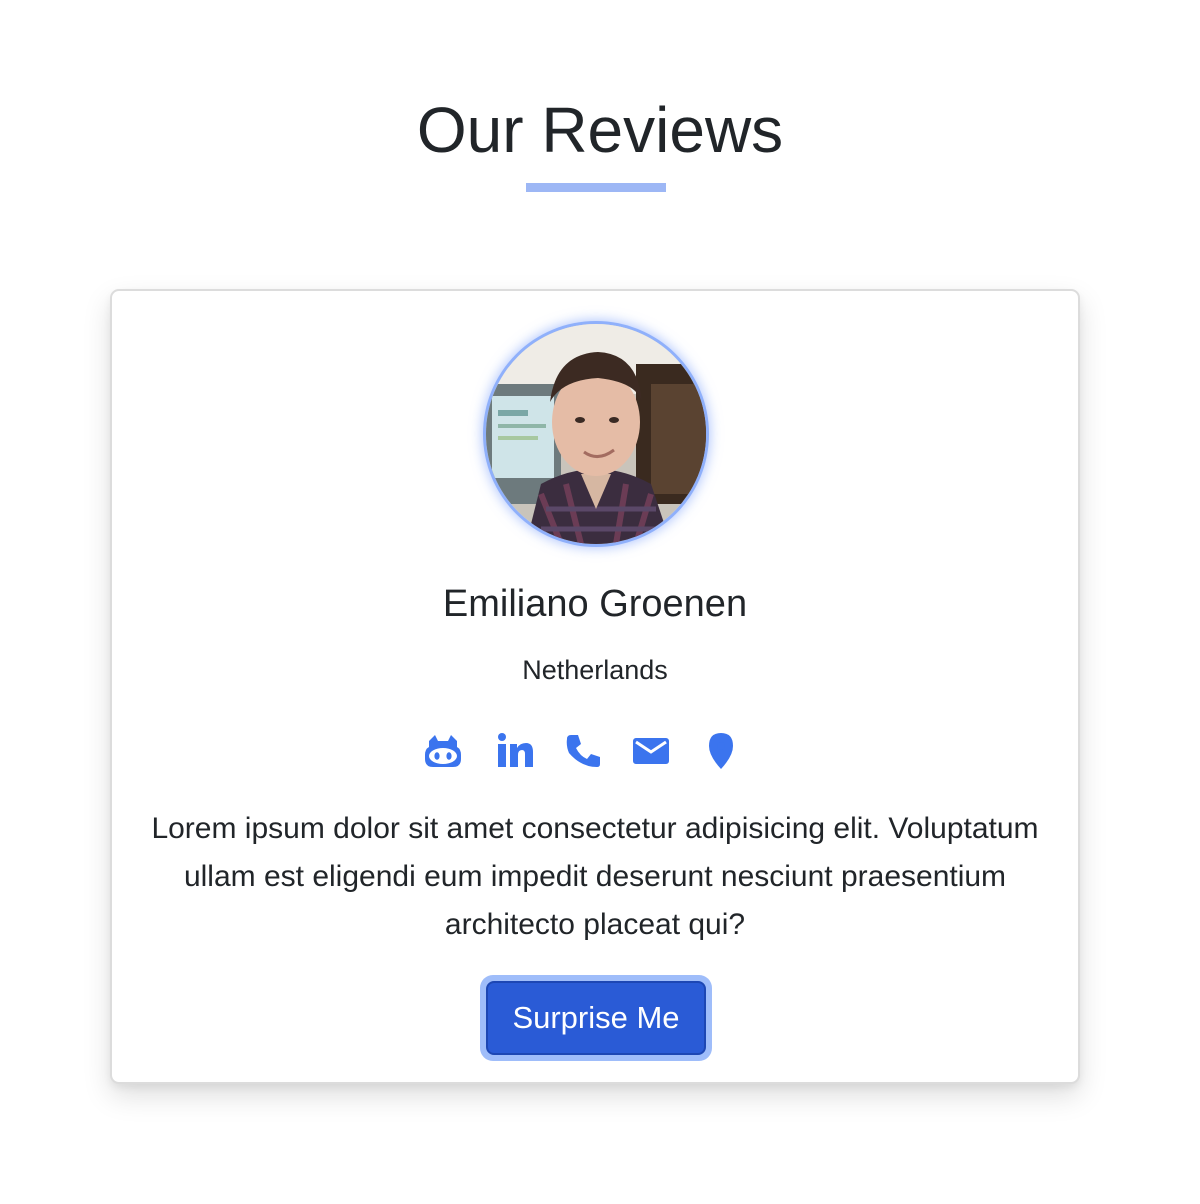 The image size is (1200, 1204). I want to click on title-underline, so click(596, 187).